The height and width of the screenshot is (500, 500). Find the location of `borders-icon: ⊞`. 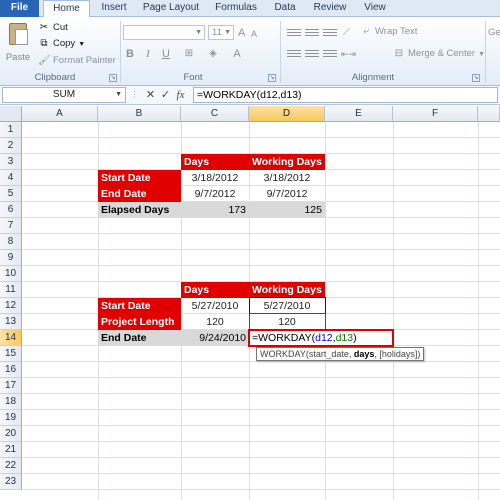

borders-icon: ⊞ is located at coordinates (189, 54).